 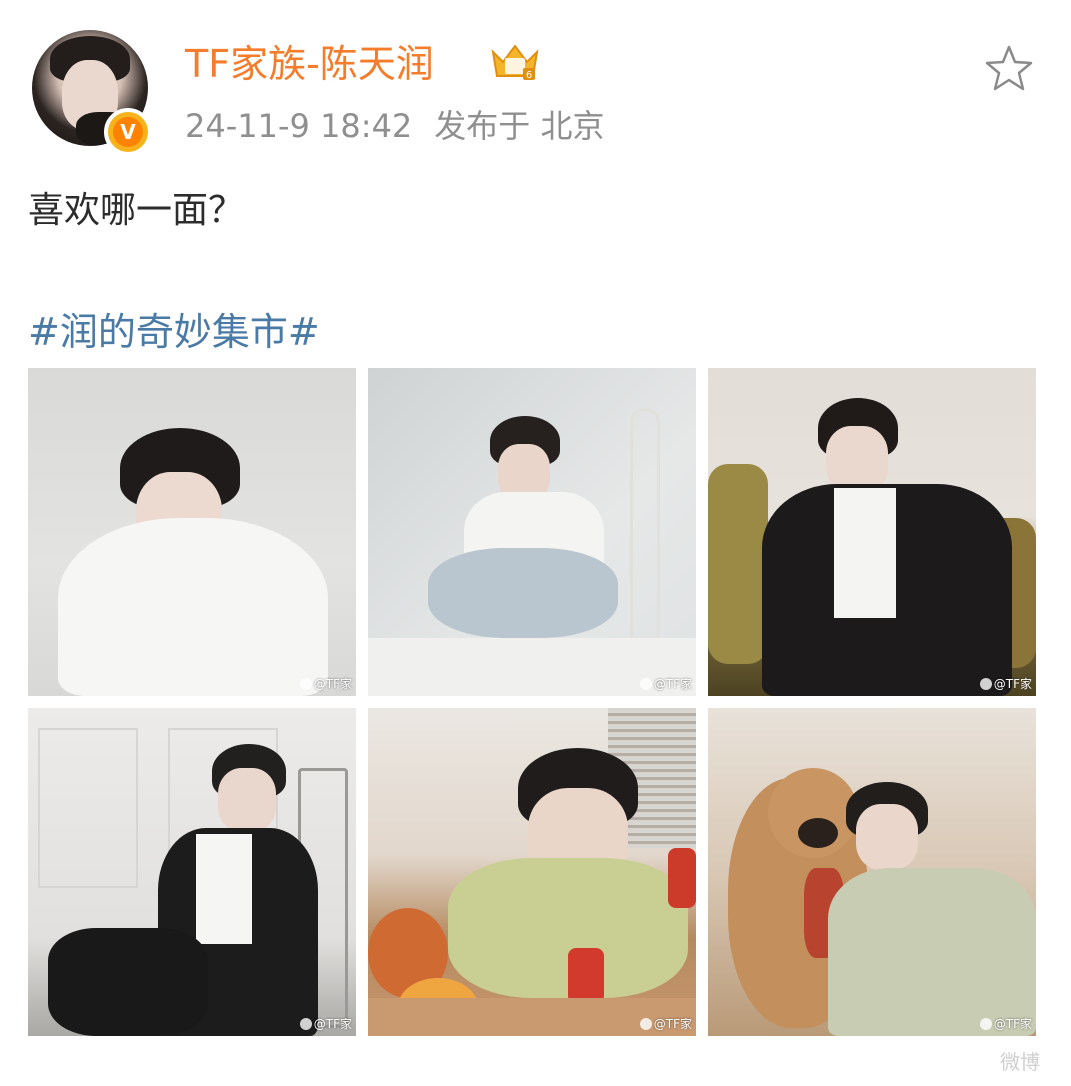 I want to click on verified-v-icon: V, so click(x=128, y=132).